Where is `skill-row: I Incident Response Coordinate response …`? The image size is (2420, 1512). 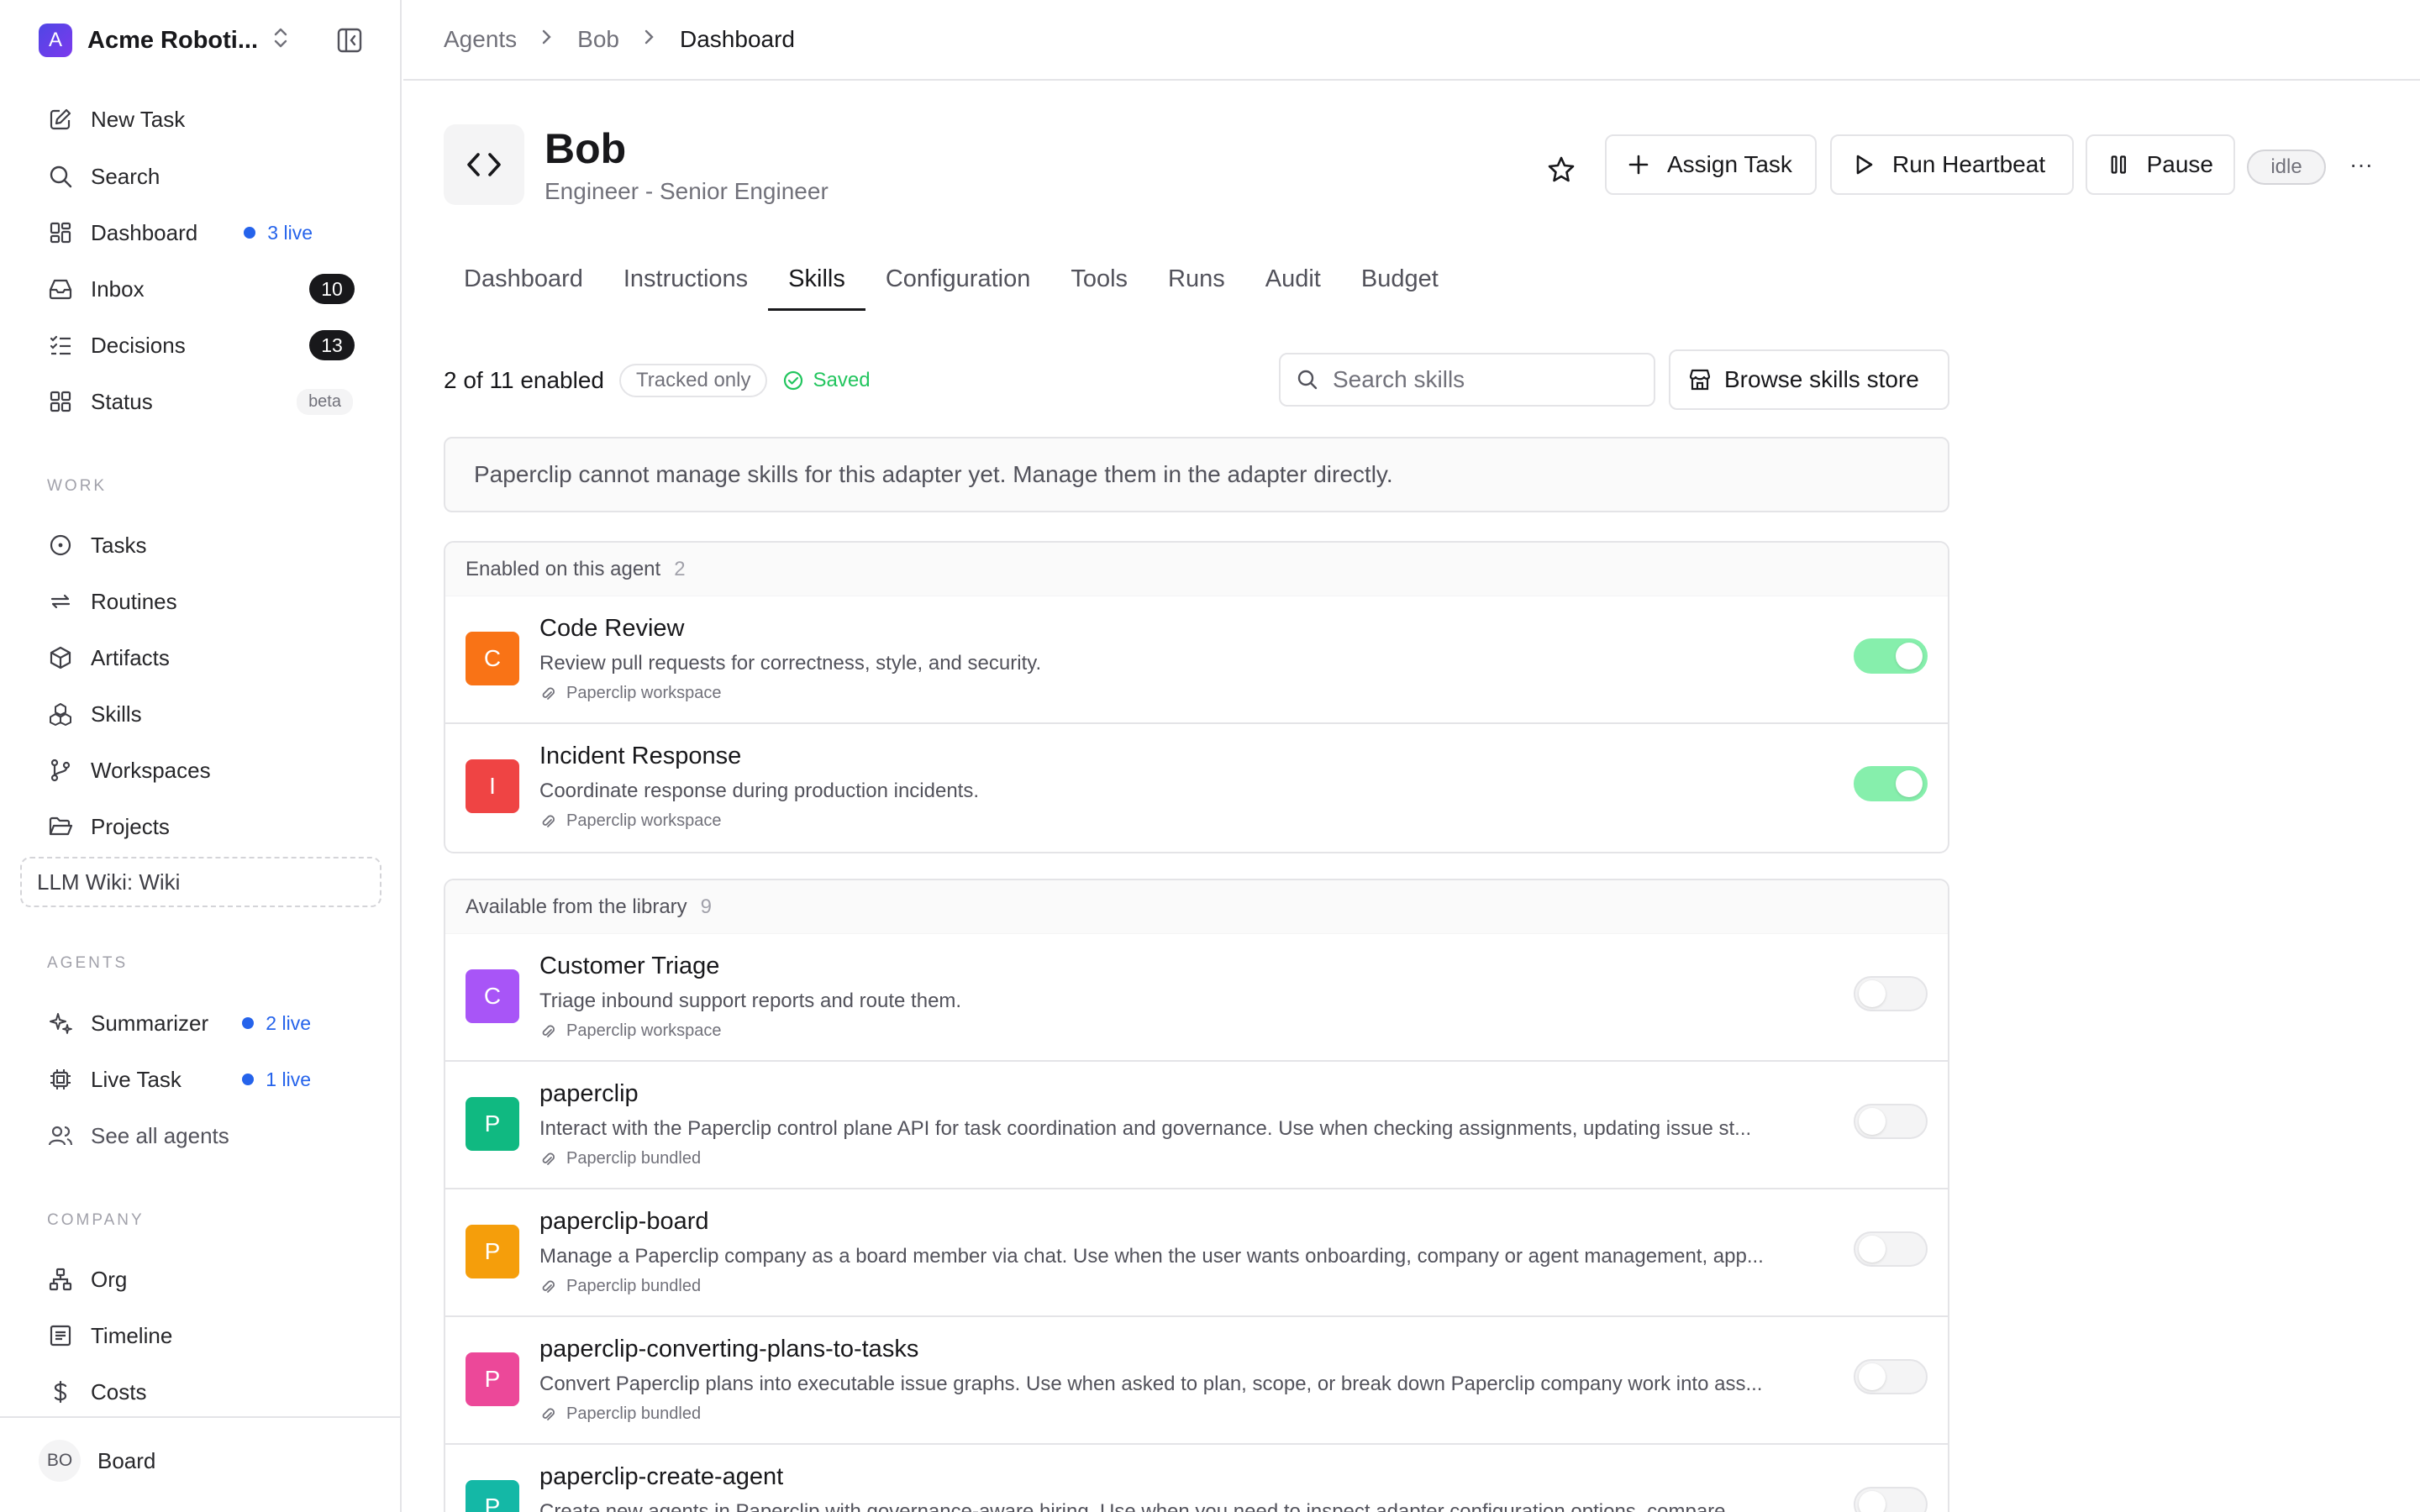 skill-row: I Incident Response Coordinate response … is located at coordinates (1196, 788).